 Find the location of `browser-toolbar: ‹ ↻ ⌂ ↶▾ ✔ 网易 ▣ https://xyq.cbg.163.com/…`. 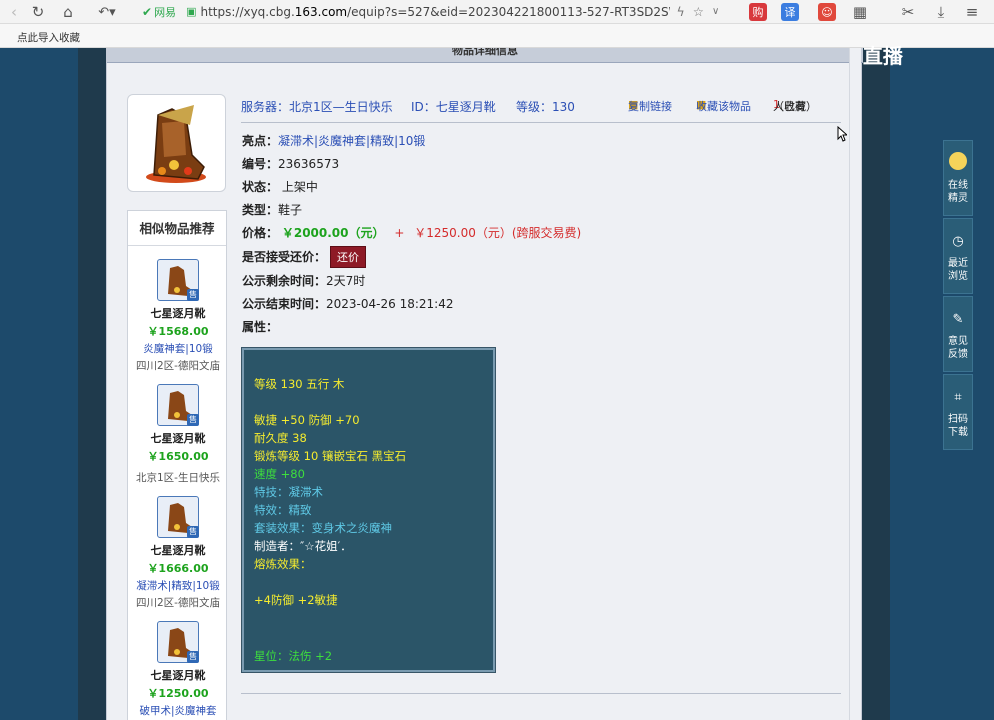

browser-toolbar: ‹ ↻ ⌂ ↶▾ ✔ 网易 ▣ https://xyq.cbg.163.com/… is located at coordinates (497, 12).